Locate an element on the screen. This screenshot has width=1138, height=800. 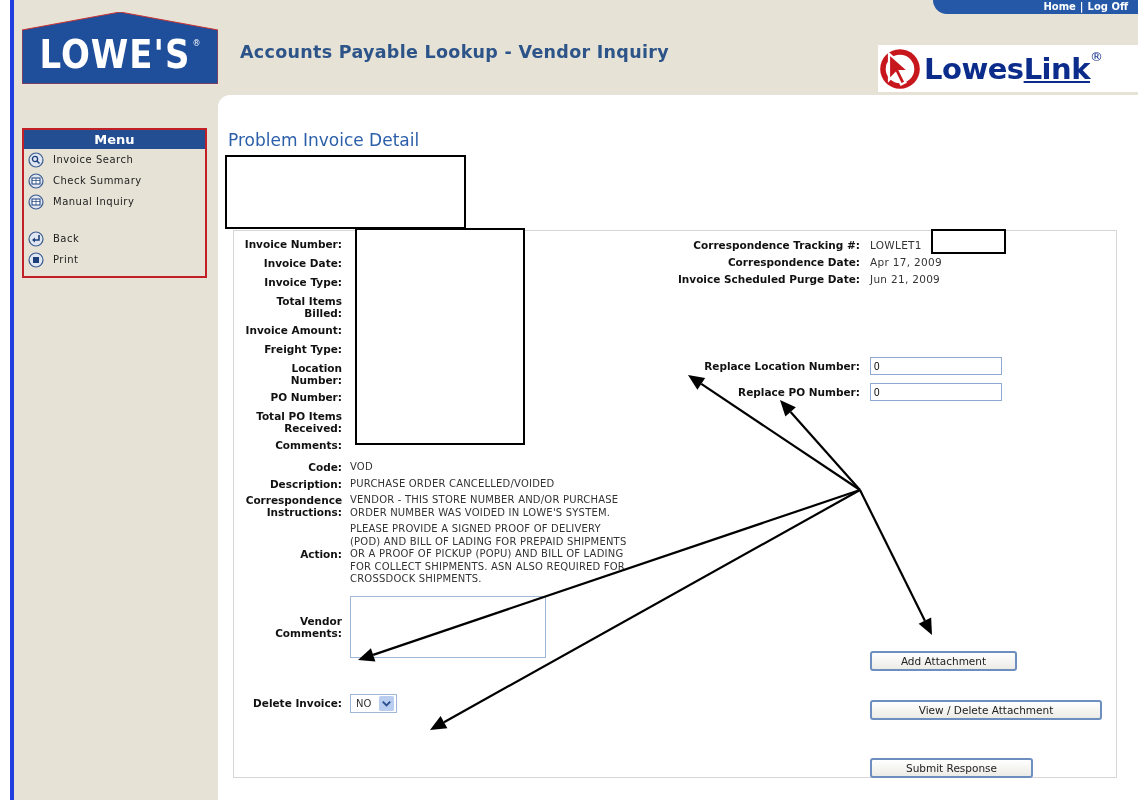
field-value: PLEASE PROVIDE A SIGNED PROOF OF DELIVERY (POD) AND BILL OF LADING FOR PREPAID SHIPMENTS OR A PROOF OF PICKUP (POPU) AND BILL OF LADING FOR COLLECT SHIPMENTS. ASN ALSO REQUIRED FOR CROSSDOCK SHIPMENTS. is located at coordinates (489, 554).